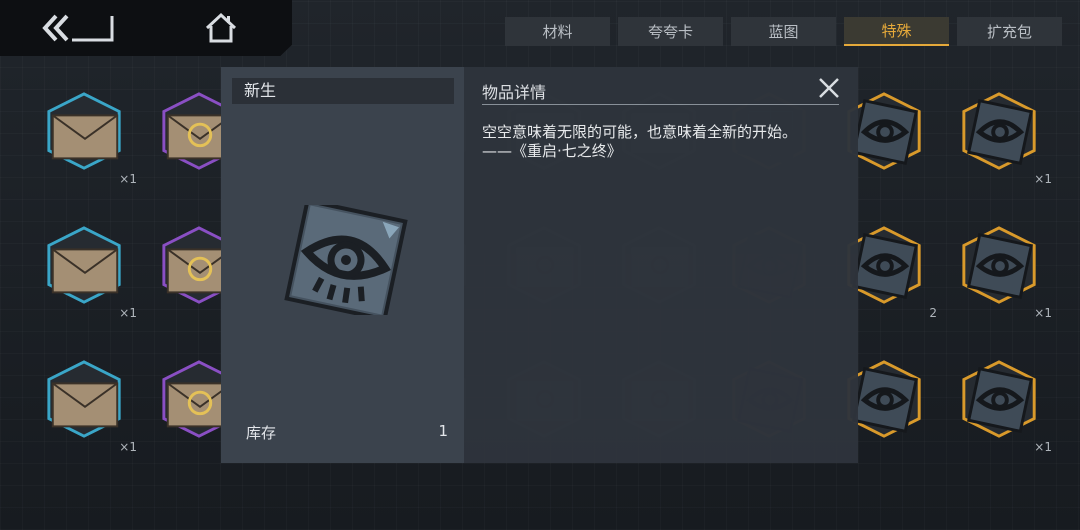  I want to click on stock-label: 库存, so click(261, 433).